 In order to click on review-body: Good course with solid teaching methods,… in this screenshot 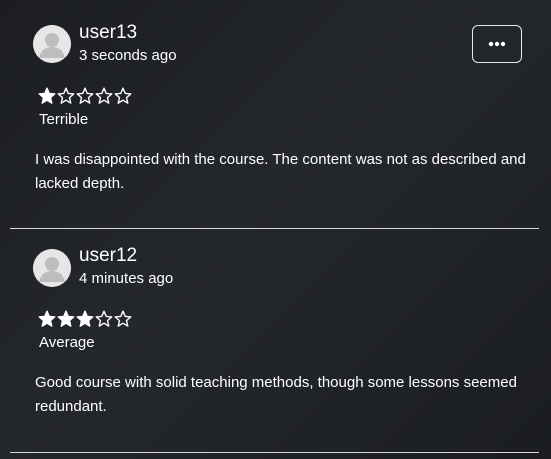, I will do `click(276, 394)`.